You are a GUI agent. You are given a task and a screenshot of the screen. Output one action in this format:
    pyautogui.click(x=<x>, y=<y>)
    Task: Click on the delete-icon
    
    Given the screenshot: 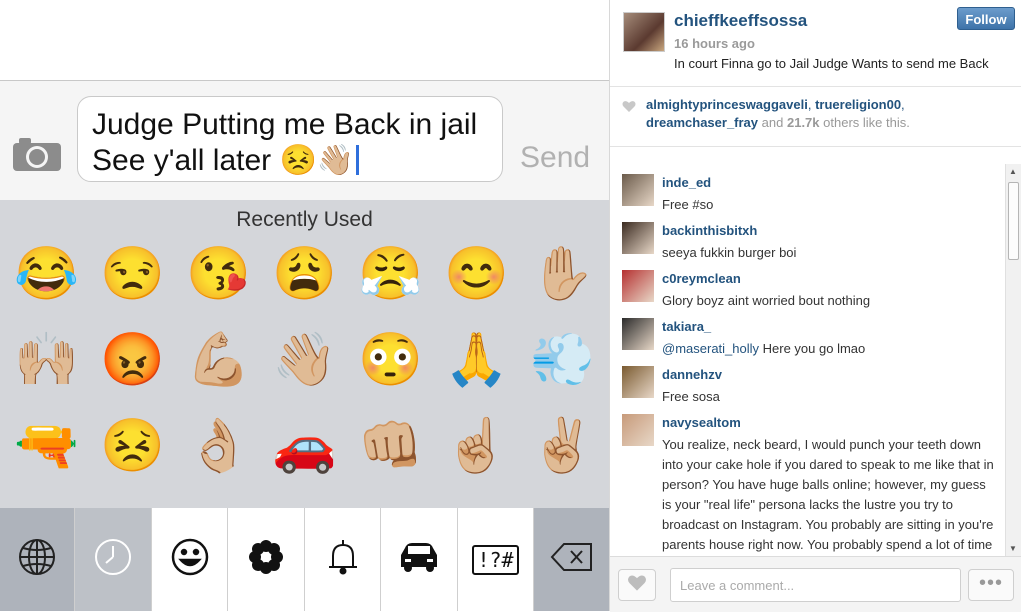 What is the action you would take?
    pyautogui.click(x=572, y=559)
    